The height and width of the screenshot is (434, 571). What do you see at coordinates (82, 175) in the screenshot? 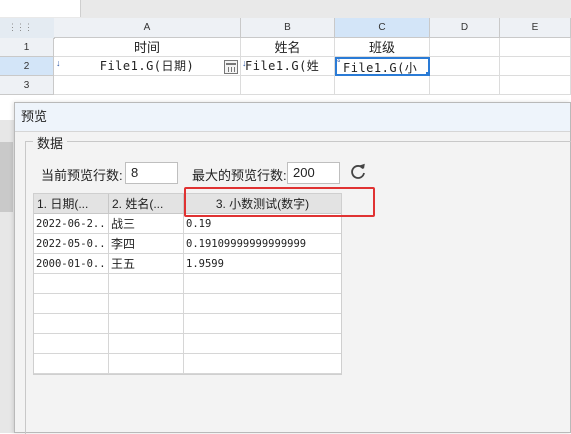
I see `current-rows-label: 当前预览行数:` at bounding box center [82, 175].